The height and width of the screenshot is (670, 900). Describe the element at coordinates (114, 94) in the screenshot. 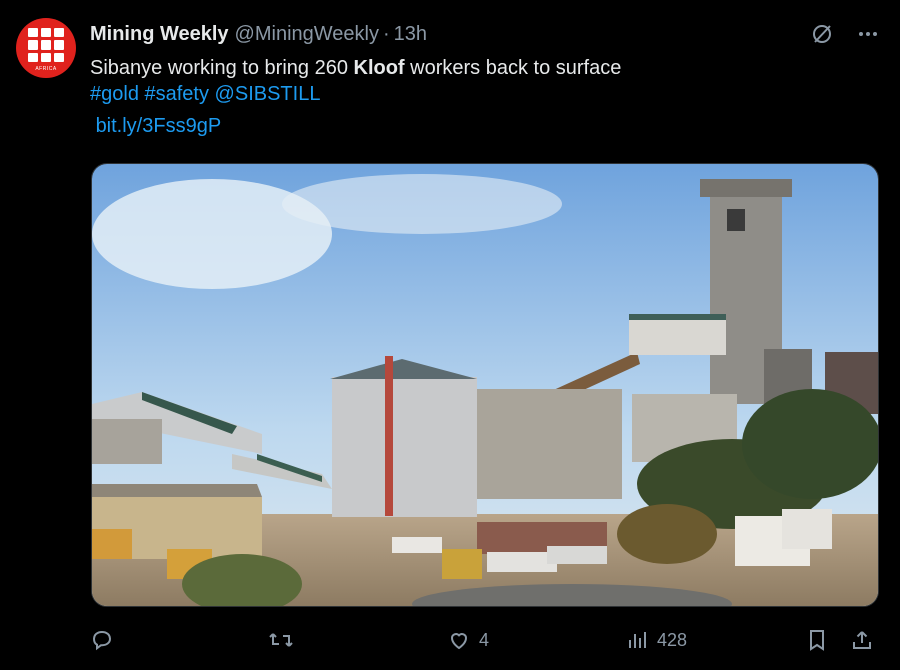

I see `hashtag-gold: #gold` at that location.